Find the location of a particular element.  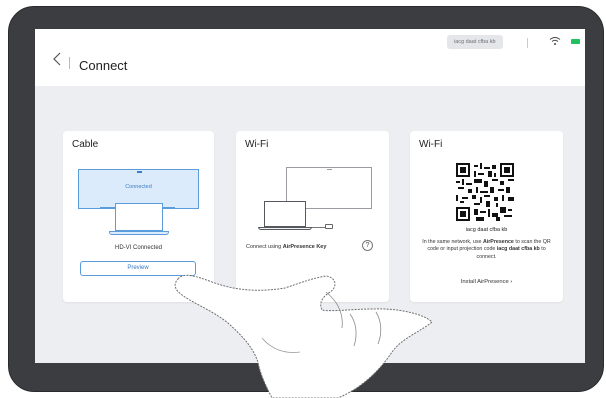

wifi-key-status: Connect using AirPresence Key is located at coordinates (286, 247).